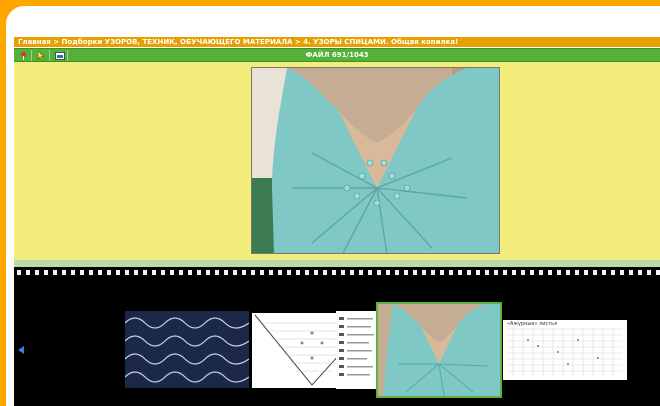 This screenshot has height=406, width=660. I want to click on viewer-separator, so click(337, 263).